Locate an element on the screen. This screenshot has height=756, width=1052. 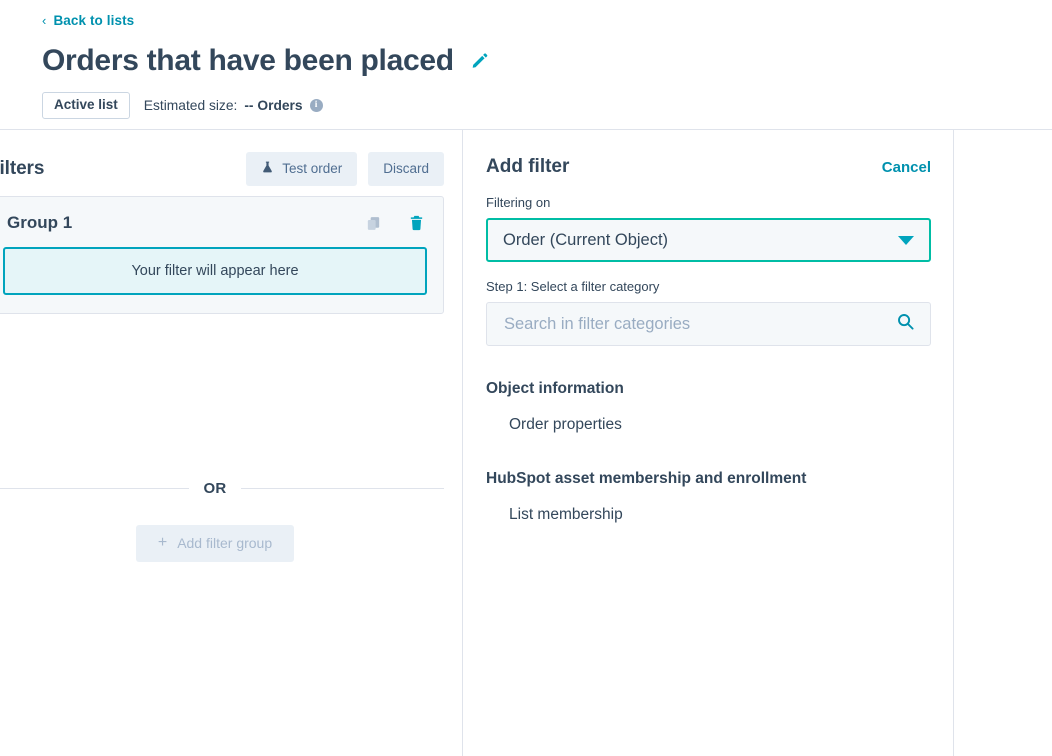
list-meta-row: Active list Estimated size: -- Orders i is located at coordinates (182, 106).